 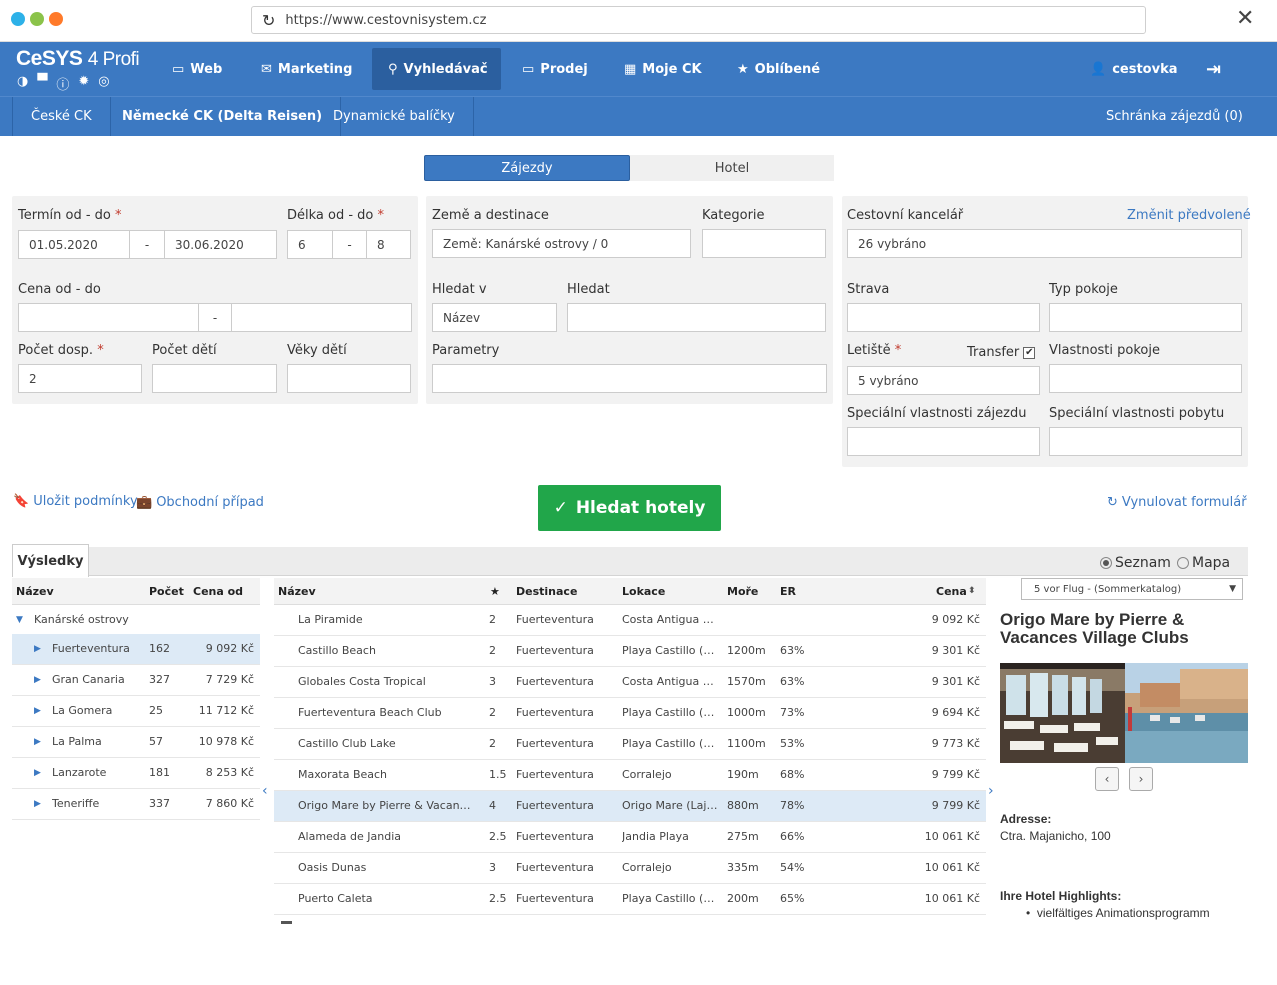 What do you see at coordinates (349, 378) in the screenshot?
I see `ages-input` at bounding box center [349, 378].